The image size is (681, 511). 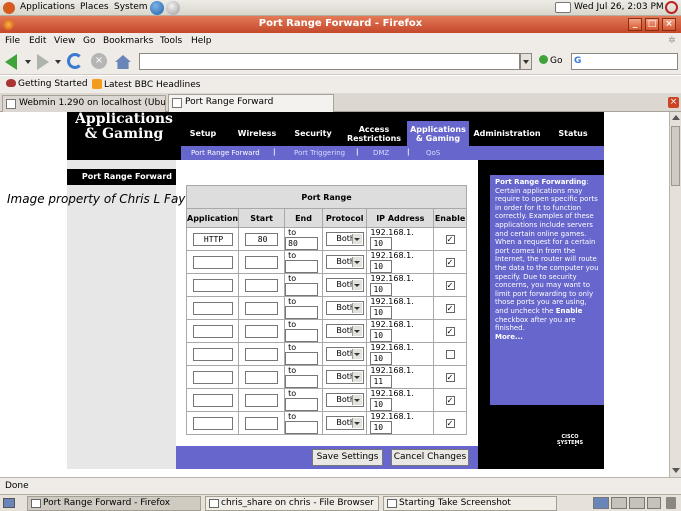 What do you see at coordinates (526, 61) in the screenshot?
I see `url-history-dropdown-button` at bounding box center [526, 61].